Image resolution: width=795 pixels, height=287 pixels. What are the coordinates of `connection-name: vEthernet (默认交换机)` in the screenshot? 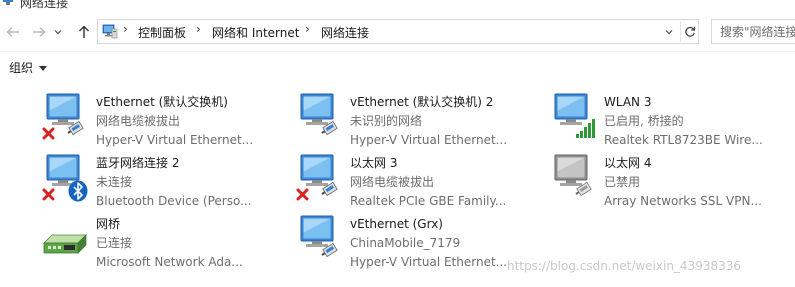 It's located at (162, 102).